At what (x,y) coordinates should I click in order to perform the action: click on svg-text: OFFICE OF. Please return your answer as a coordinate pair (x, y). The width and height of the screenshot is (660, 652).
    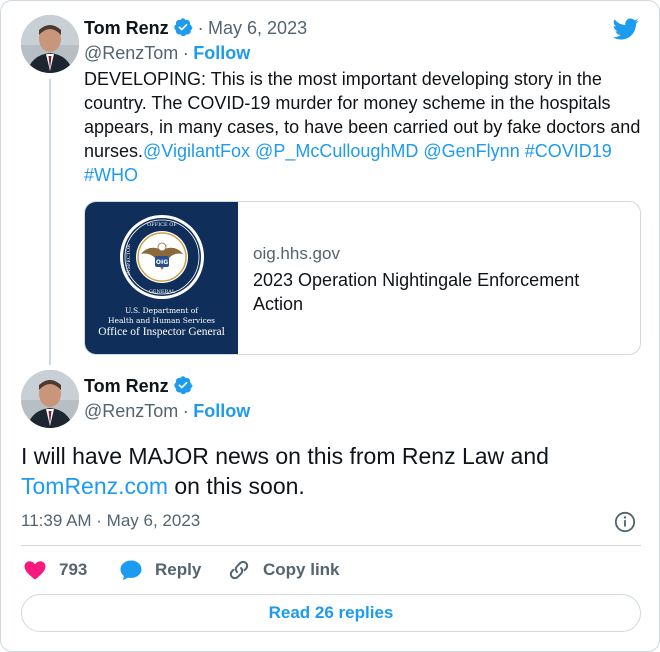
    Looking at the image, I should click on (162, 225).